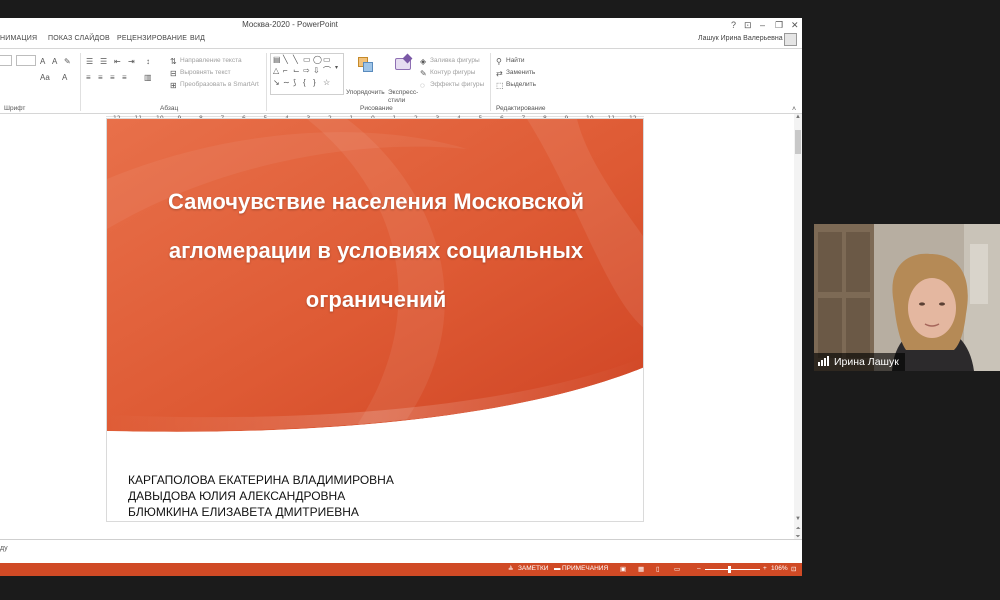 The image size is (1000, 600). Describe the element at coordinates (521, 84) in the screenshot. I see `select-label: Выделить` at that location.